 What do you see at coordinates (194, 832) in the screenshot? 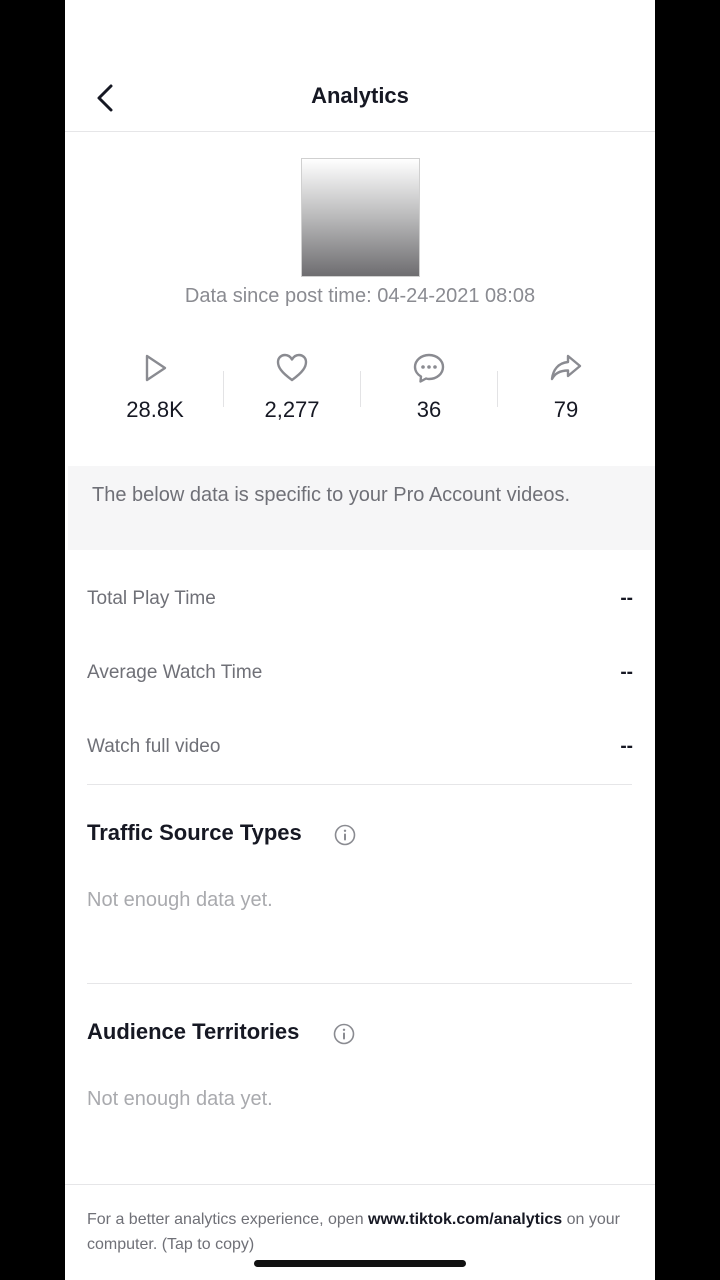
I see `traffic-source-title: Traffic Source Types` at bounding box center [194, 832].